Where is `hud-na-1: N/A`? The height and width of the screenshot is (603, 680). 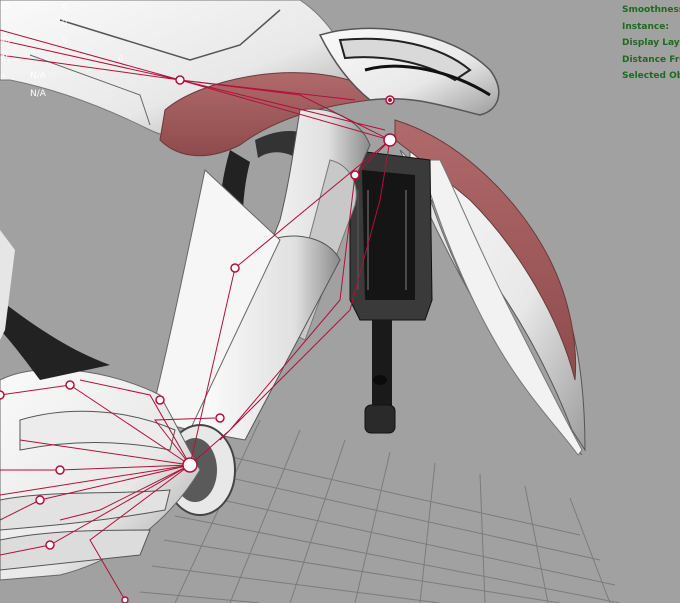 hud-na-1: N/A is located at coordinates (38, 76).